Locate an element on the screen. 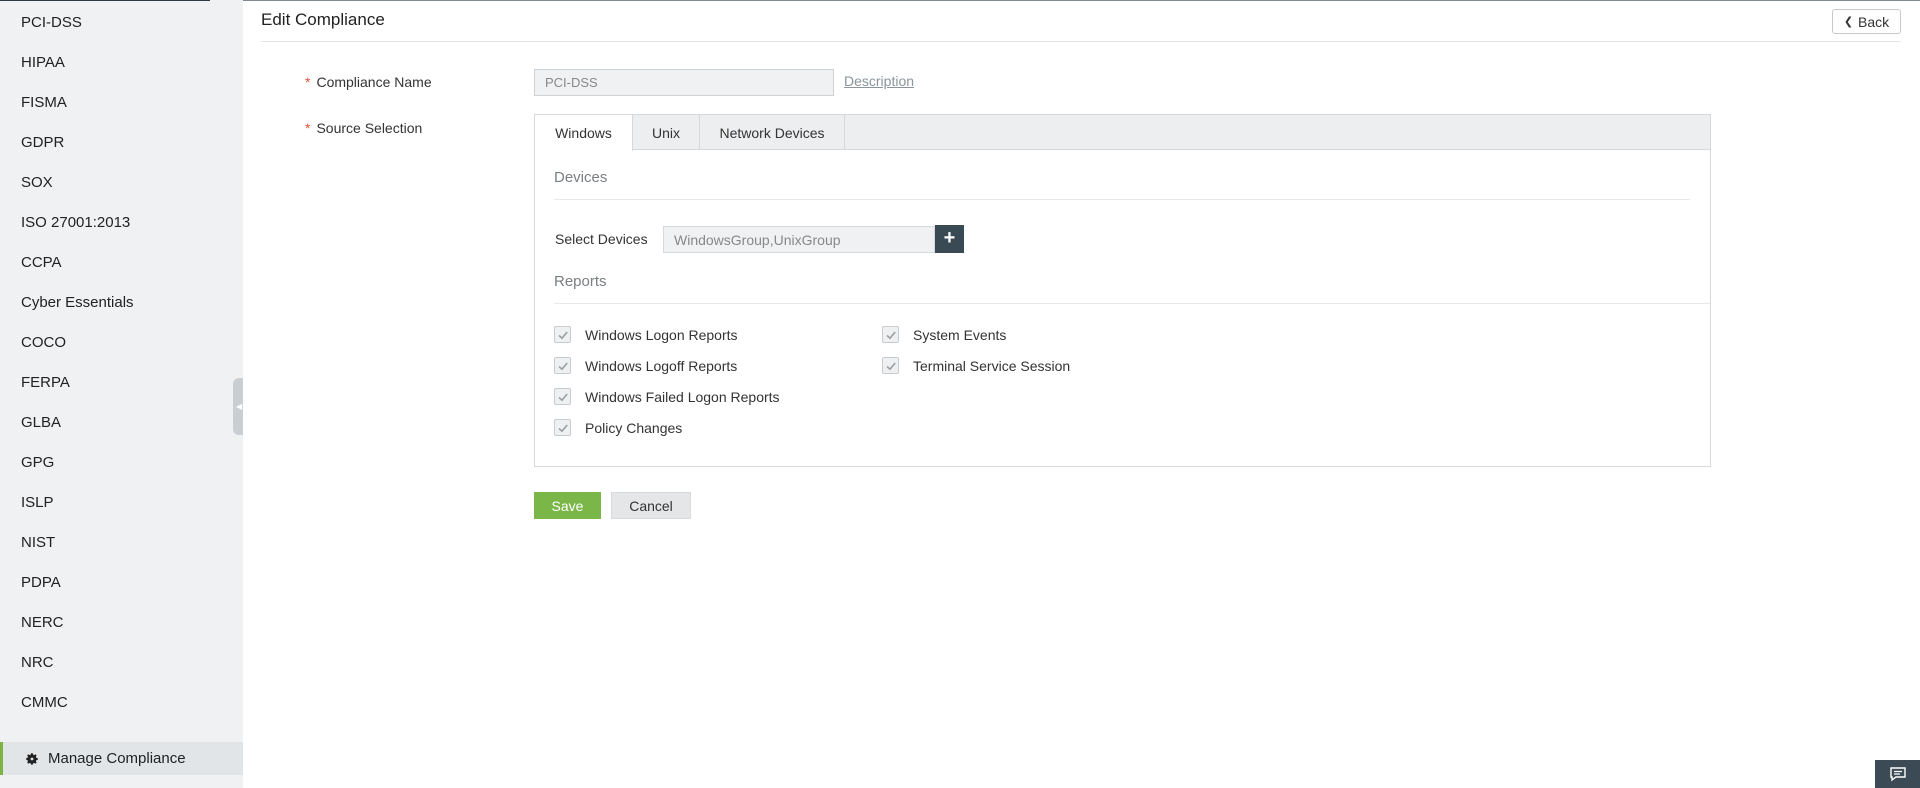 The height and width of the screenshot is (788, 1920). chat-icon is located at coordinates (1897, 774).